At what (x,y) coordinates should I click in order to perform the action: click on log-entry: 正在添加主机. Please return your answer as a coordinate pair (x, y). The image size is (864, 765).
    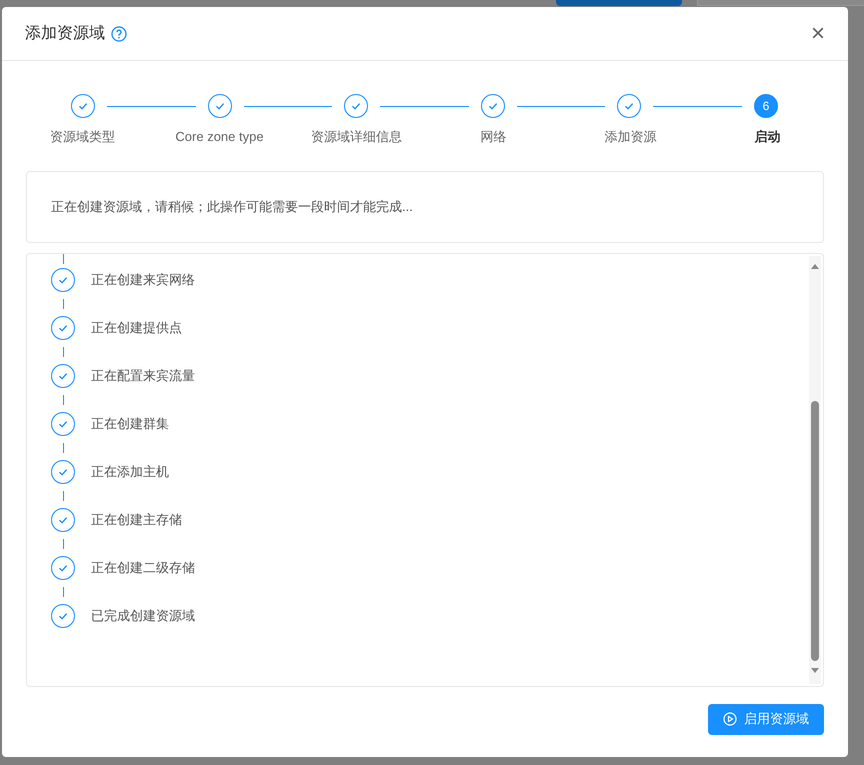
    Looking at the image, I should click on (130, 471).